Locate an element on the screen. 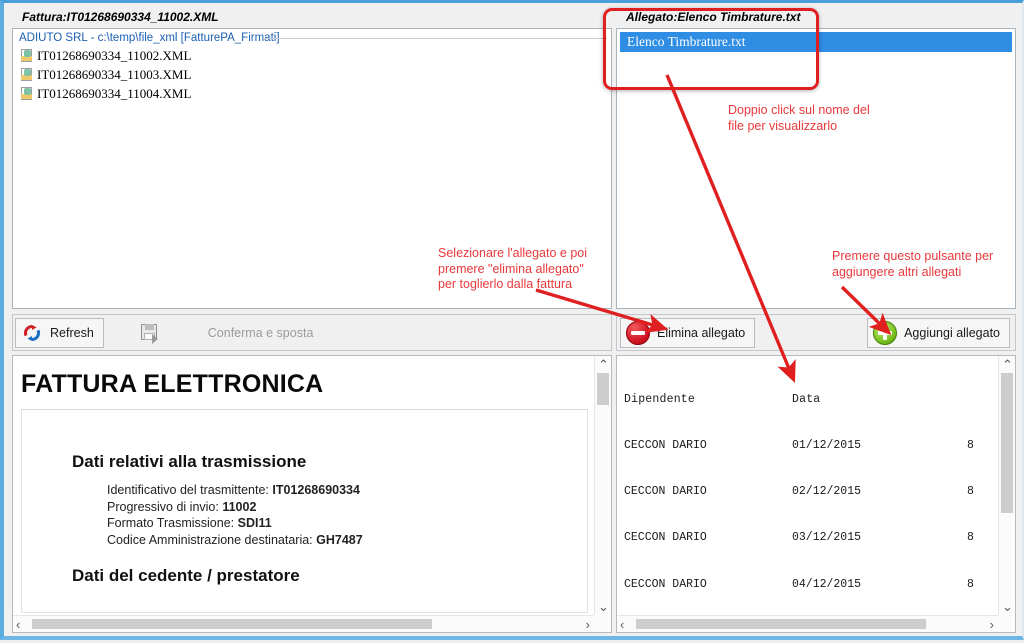  text-header-row: Dipendente Data is located at coordinates (811, 399).